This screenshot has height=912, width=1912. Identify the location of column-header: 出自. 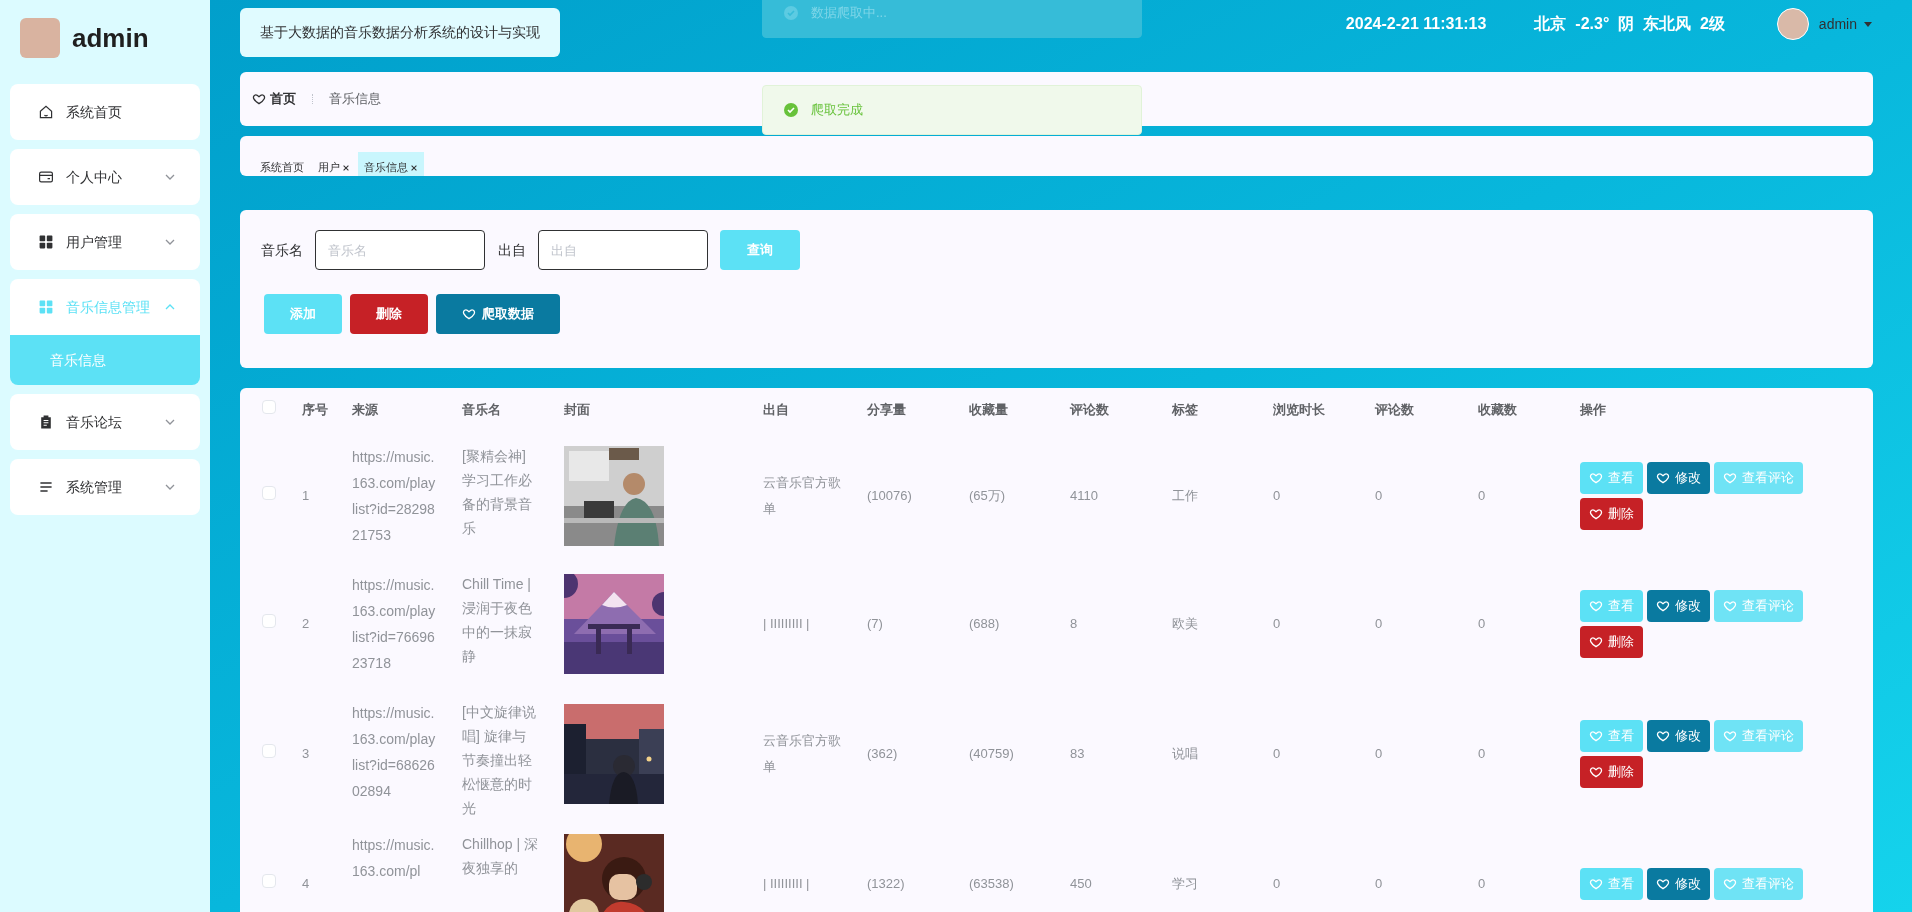
(776, 410).